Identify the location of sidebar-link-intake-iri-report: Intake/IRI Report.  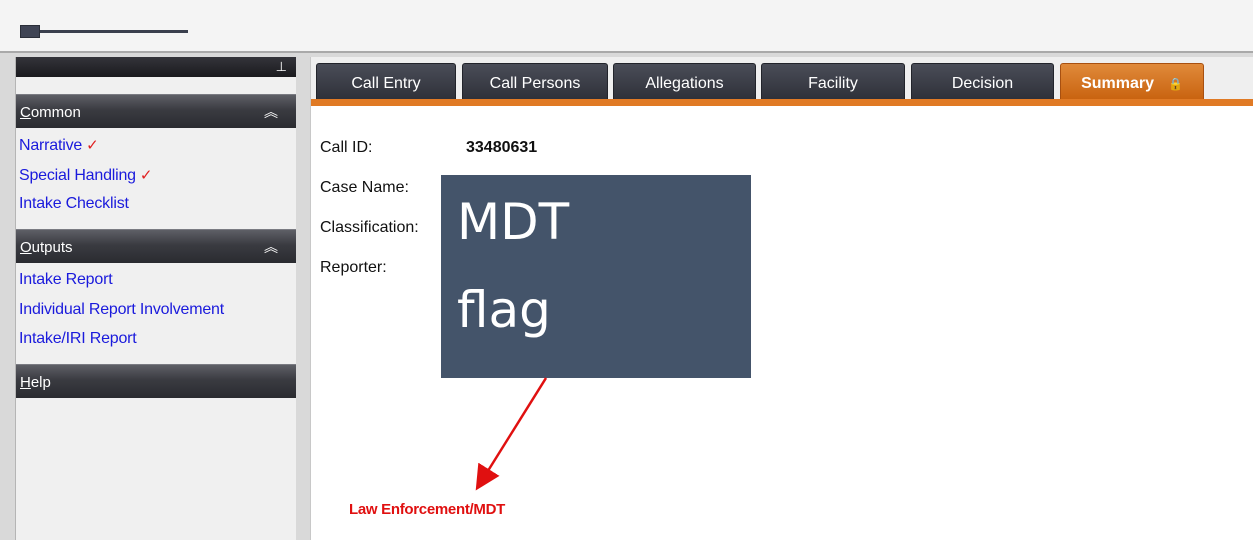
(78, 339).